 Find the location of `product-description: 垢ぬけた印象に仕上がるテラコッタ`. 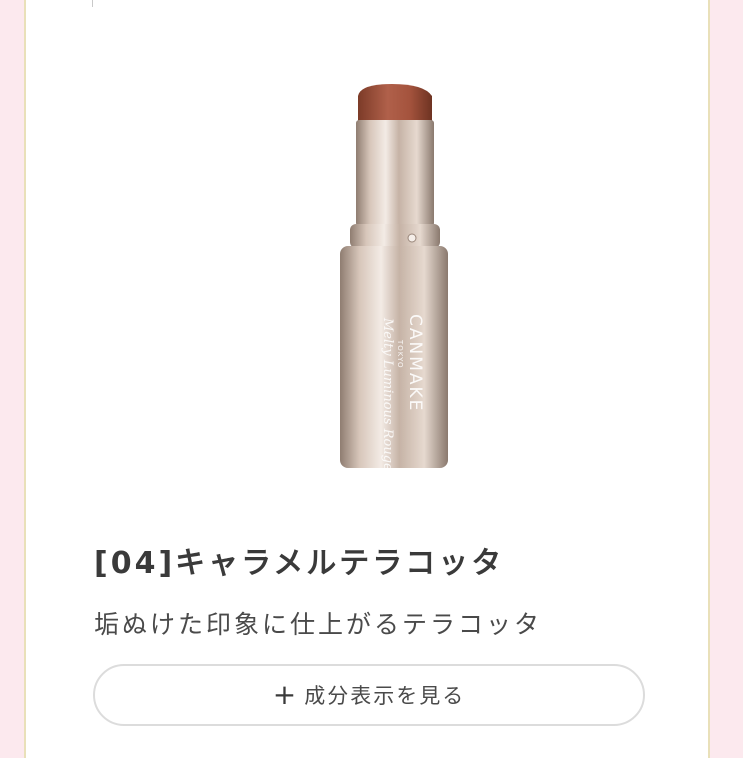

product-description: 垢ぬけた印象に仕上がるテラコッタ is located at coordinates (318, 624).